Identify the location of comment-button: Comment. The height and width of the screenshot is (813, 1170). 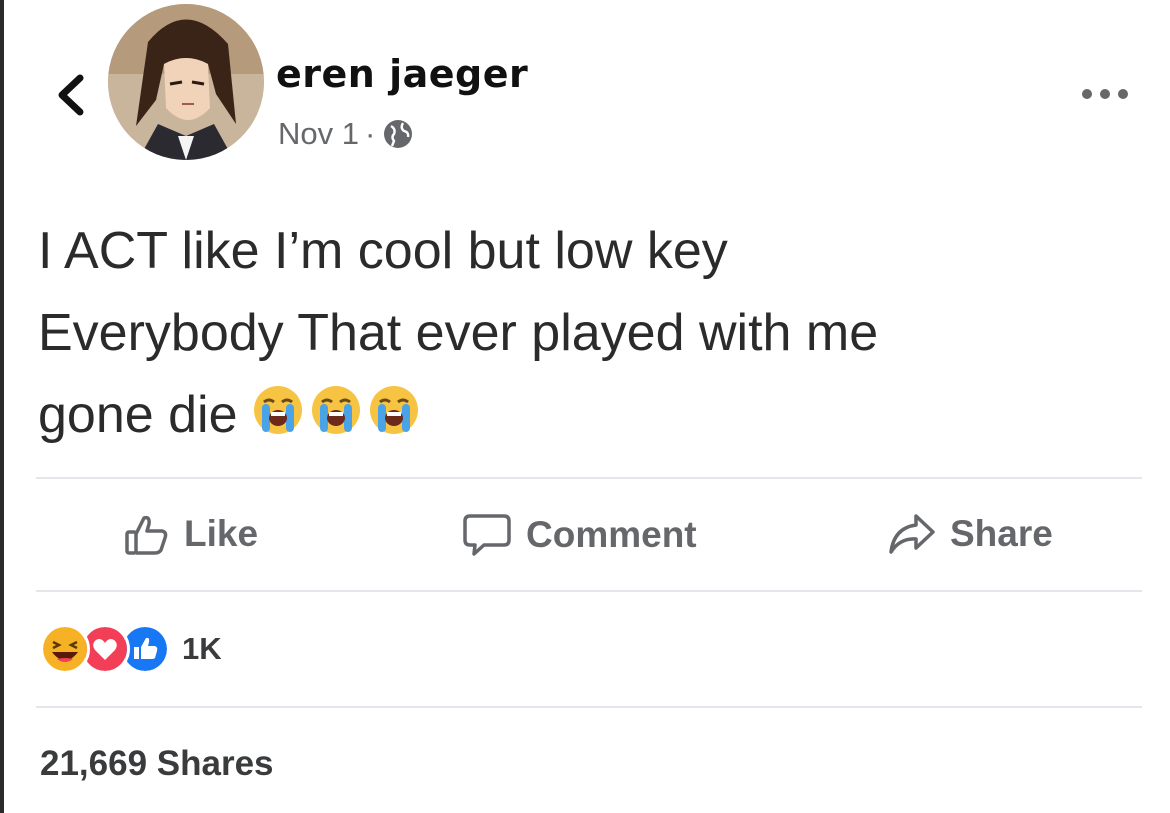
(579, 535).